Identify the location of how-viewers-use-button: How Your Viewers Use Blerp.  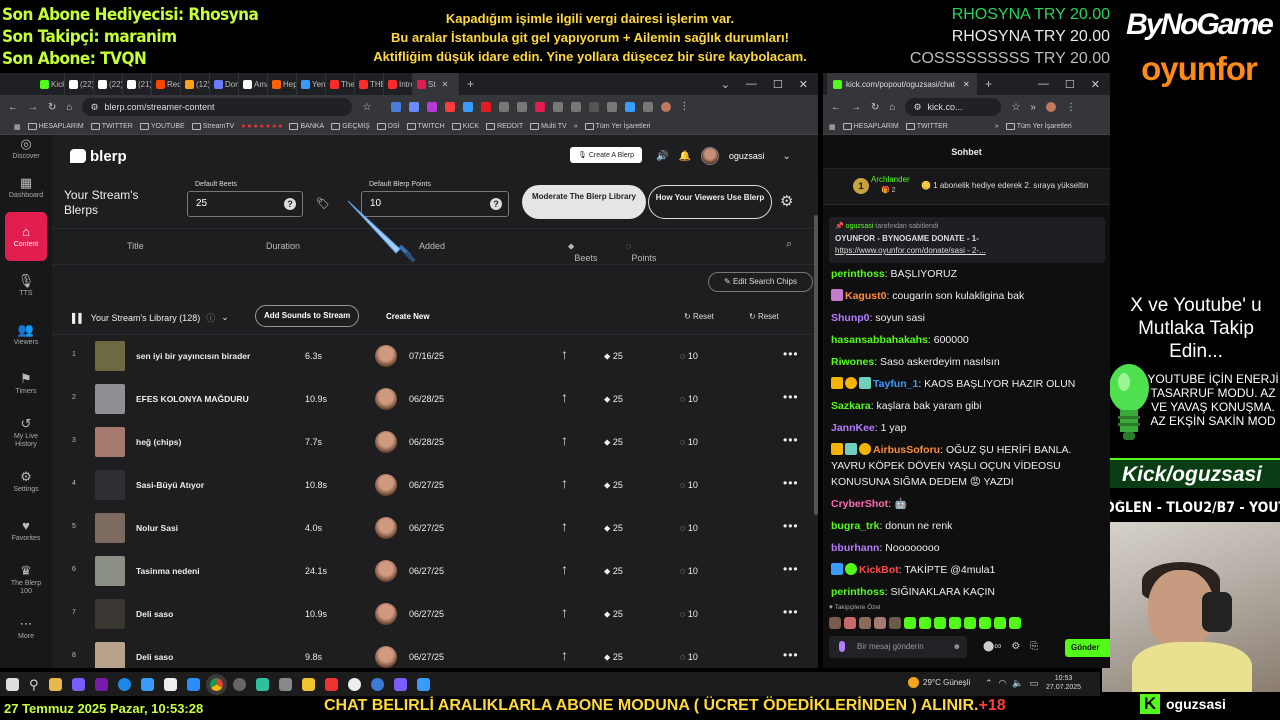
(710, 202).